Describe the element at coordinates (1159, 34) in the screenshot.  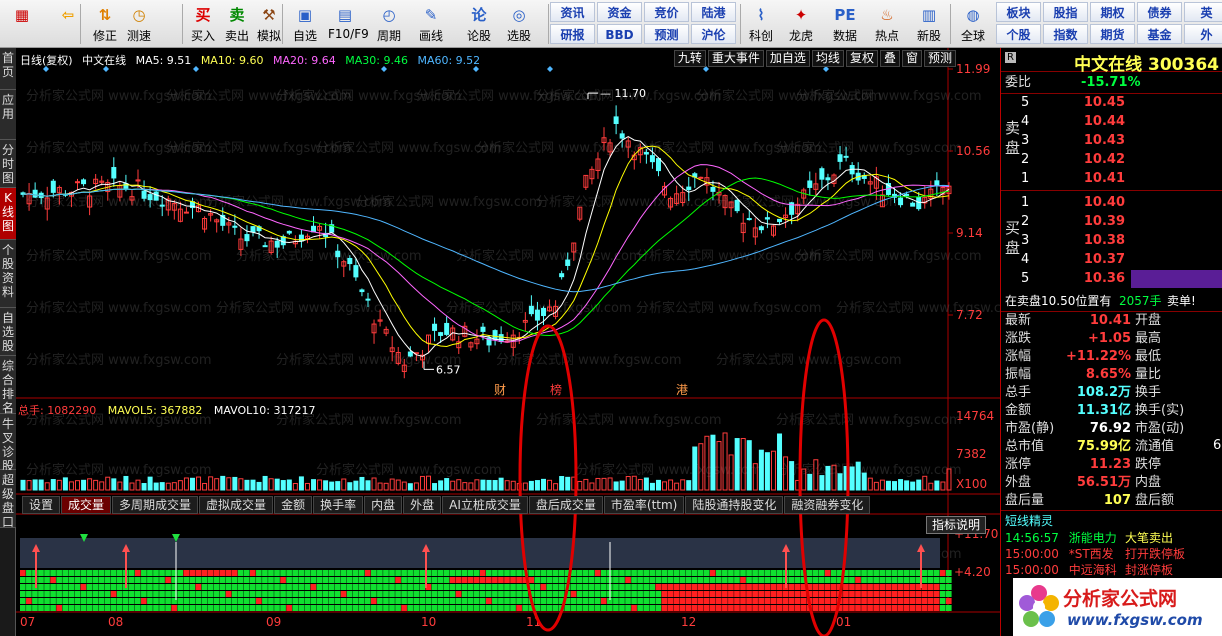
I see `quick-link-small_right_bottom-3: 基金` at that location.